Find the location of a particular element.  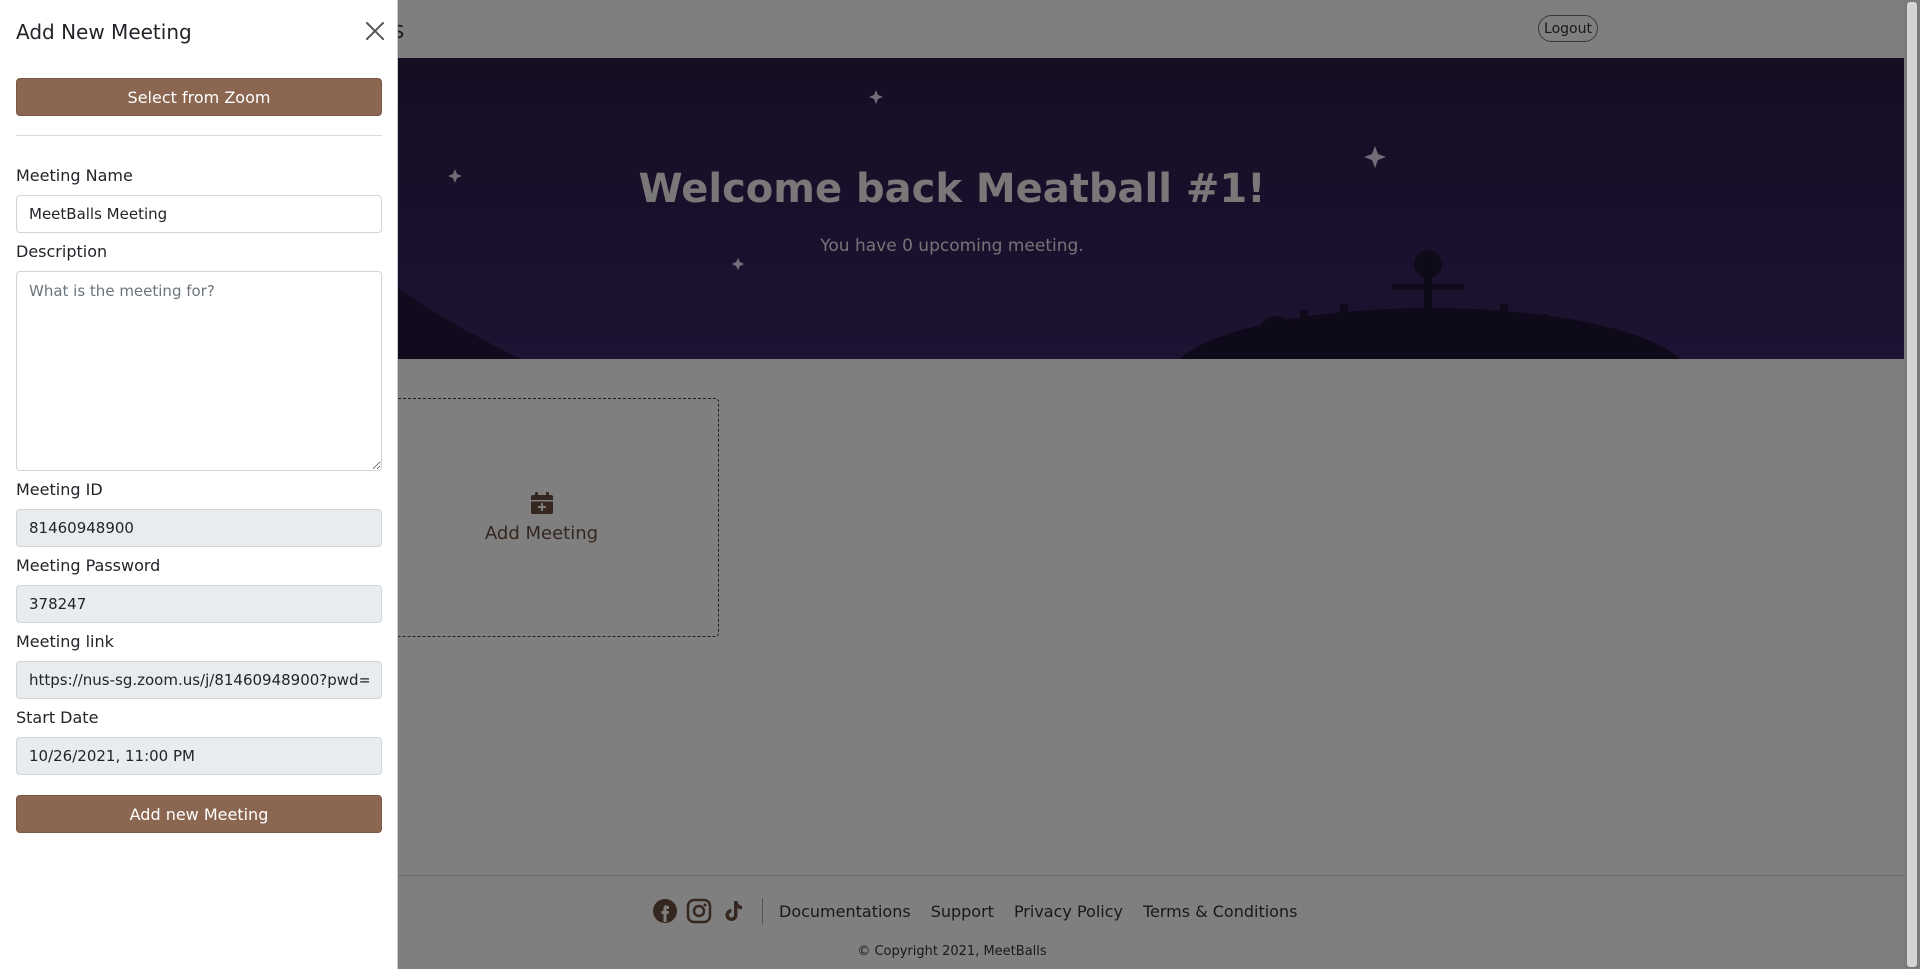

meeting-id-label: Meeting ID is located at coordinates (59, 489).